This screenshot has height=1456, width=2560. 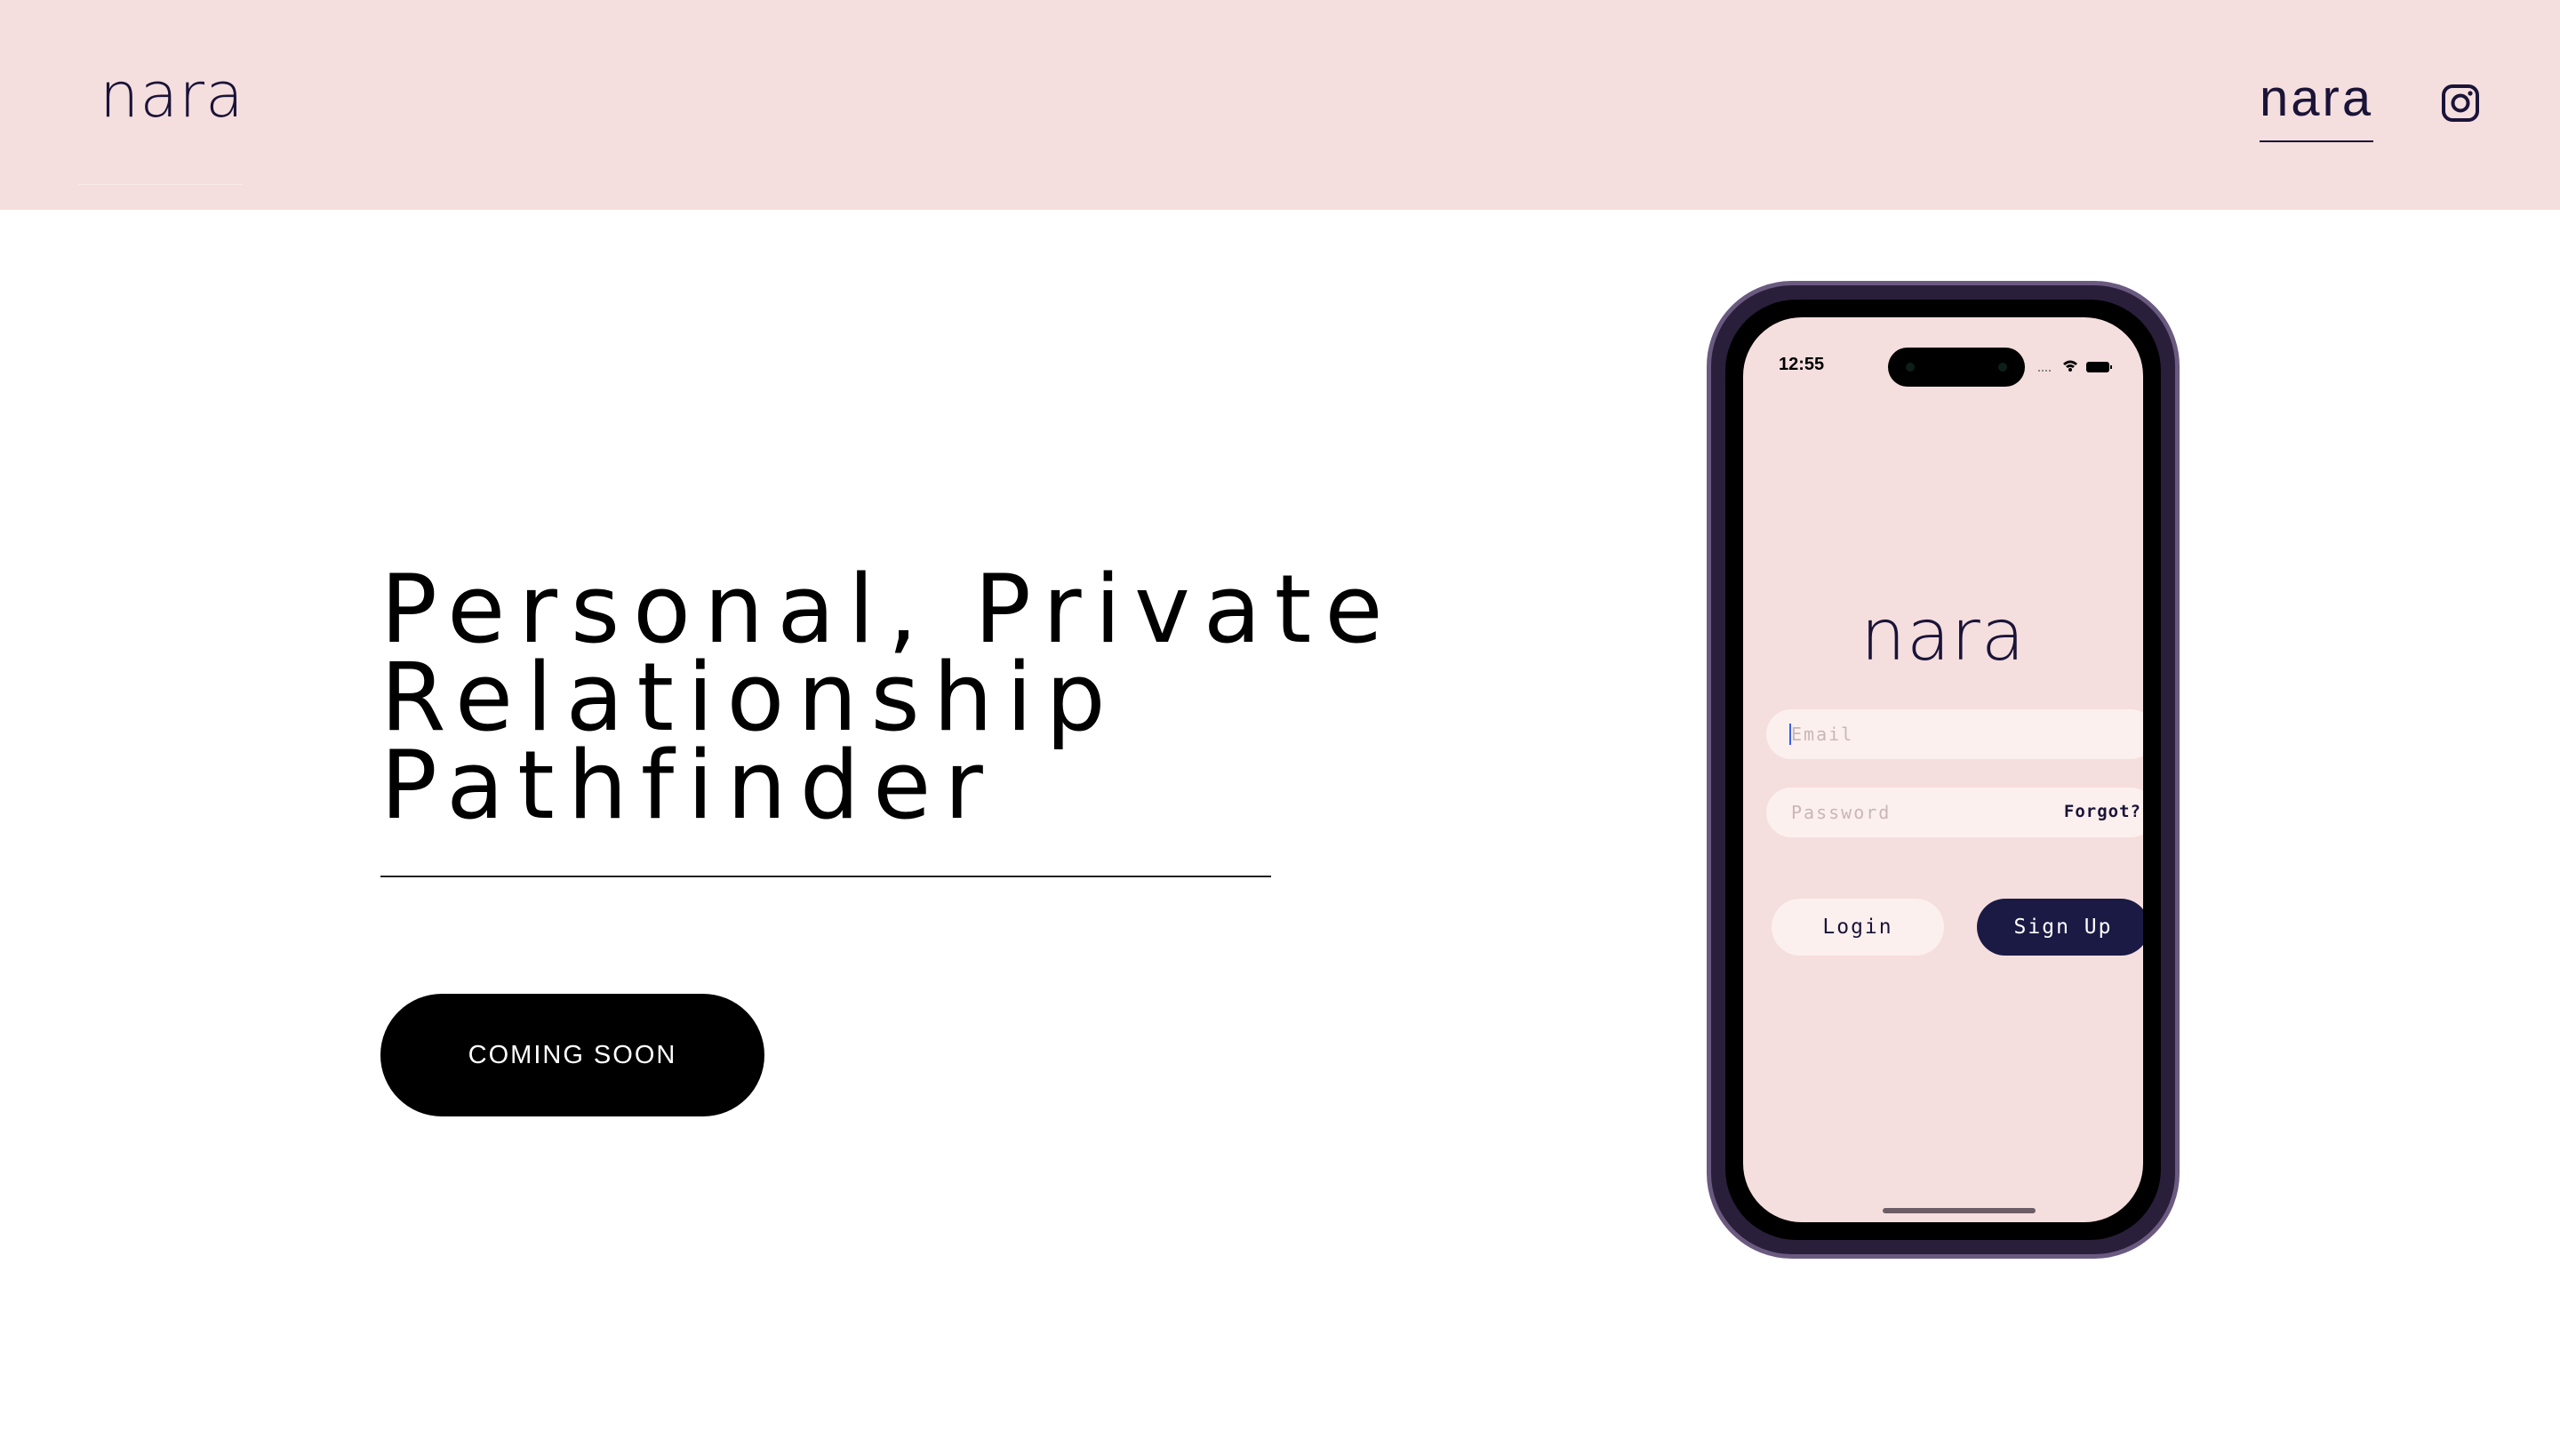 What do you see at coordinates (1922, 812) in the screenshot?
I see `password-input` at bounding box center [1922, 812].